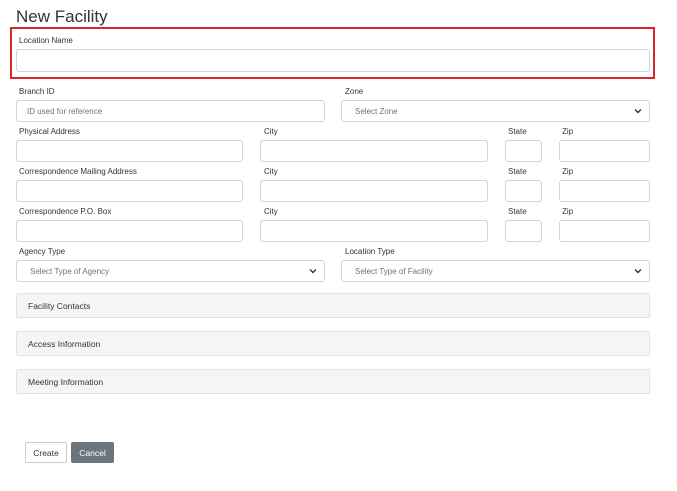  I want to click on po-box-input, so click(129, 231).